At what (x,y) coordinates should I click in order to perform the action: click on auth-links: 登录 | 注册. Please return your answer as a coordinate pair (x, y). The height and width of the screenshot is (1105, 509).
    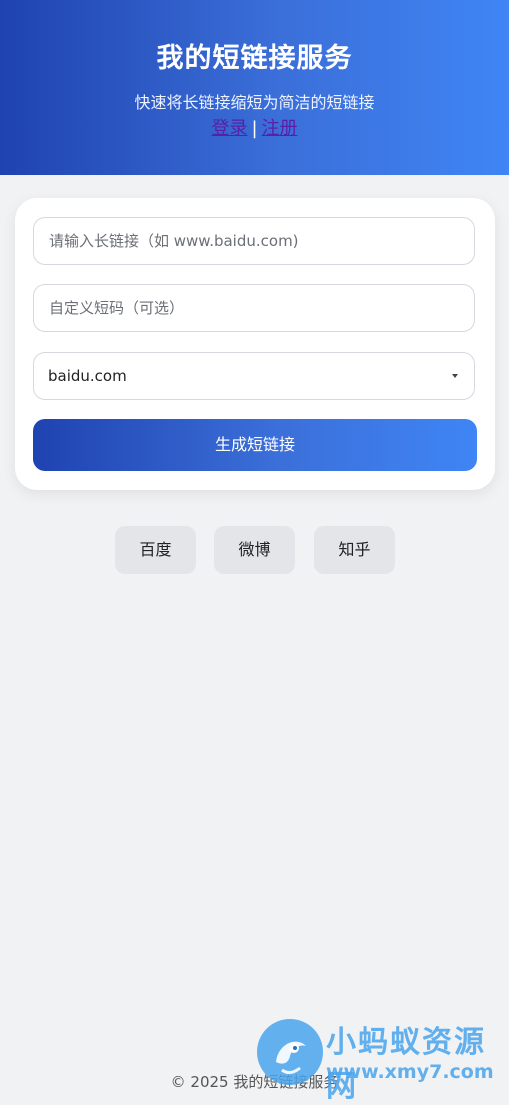
    Looking at the image, I should click on (254, 127).